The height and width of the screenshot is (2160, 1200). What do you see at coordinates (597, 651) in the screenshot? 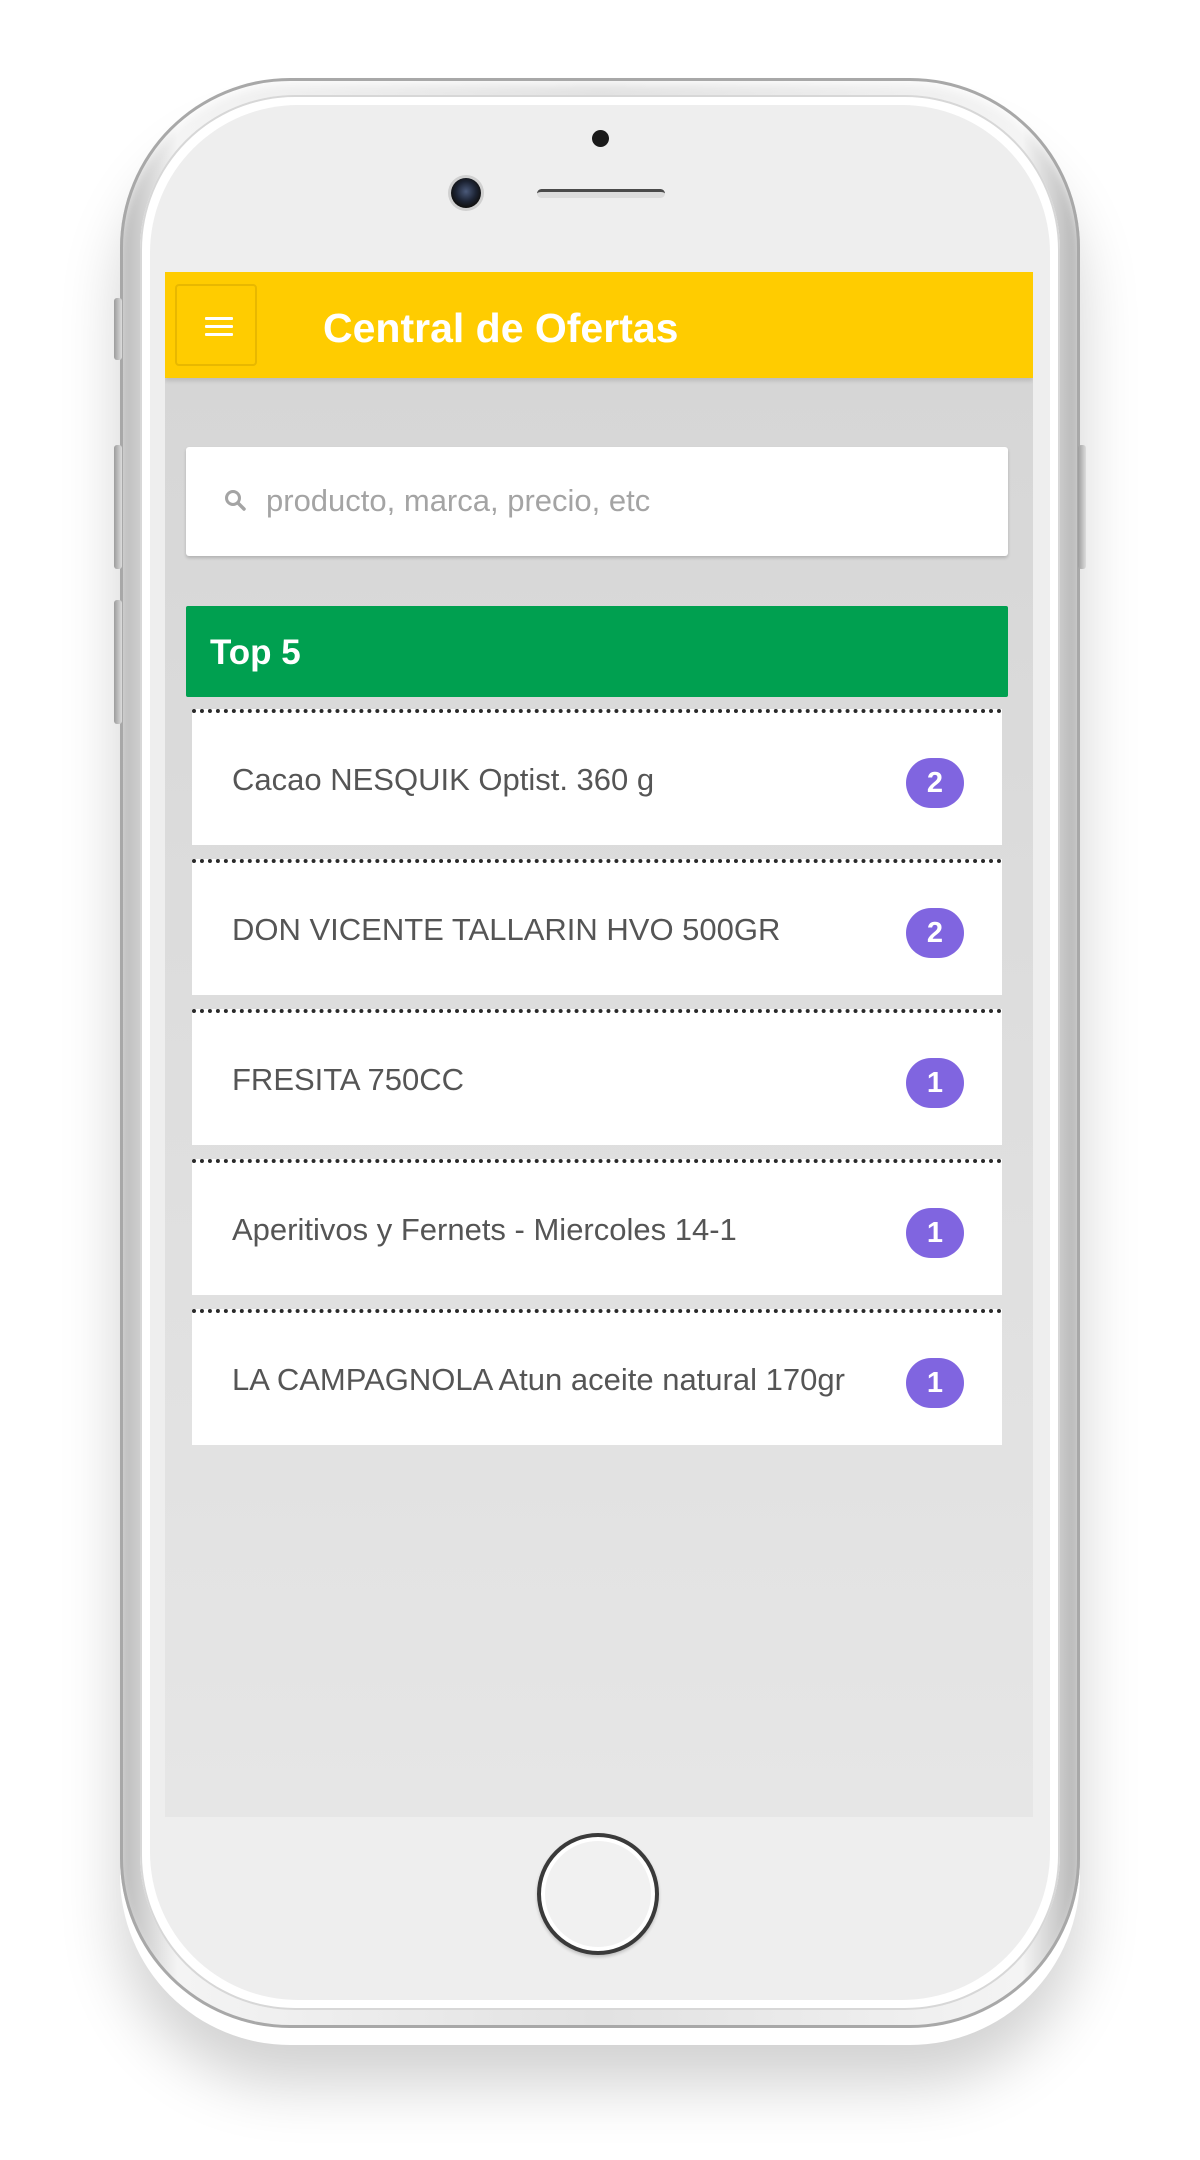
I see `top-panel-header: Top 5` at bounding box center [597, 651].